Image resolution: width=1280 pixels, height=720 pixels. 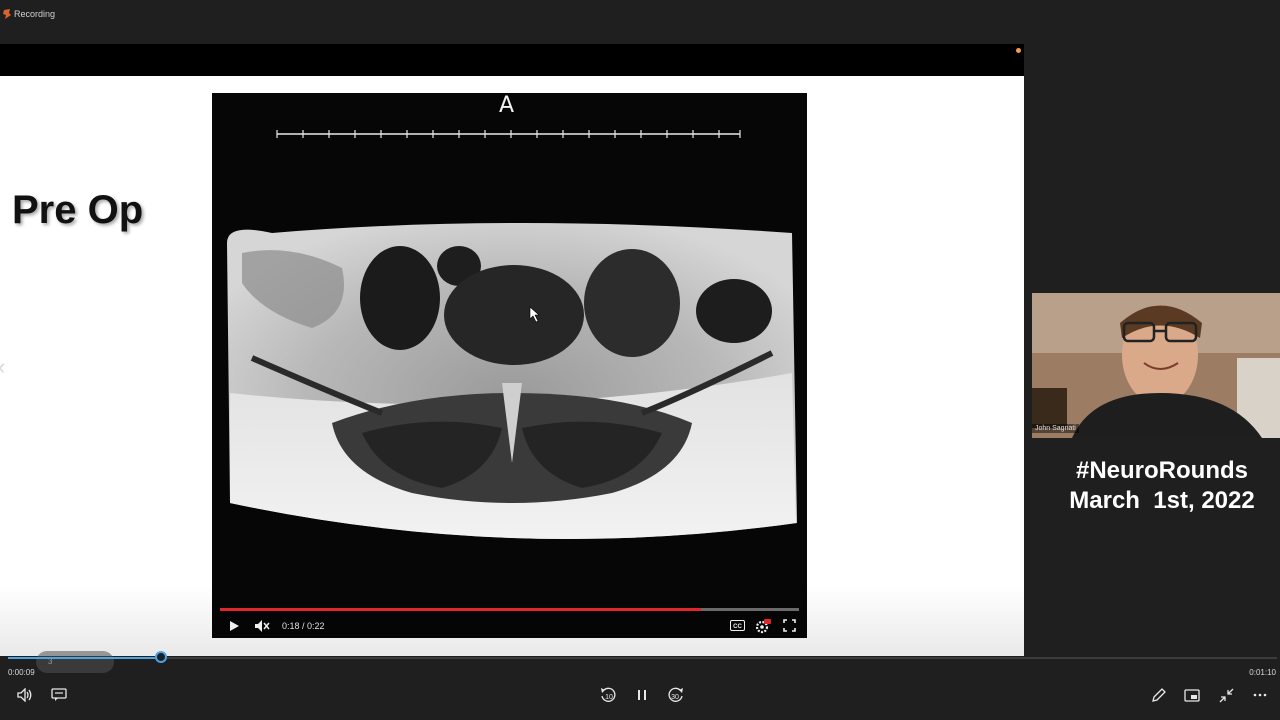 I want to click on pause-icon, so click(x=642, y=695).